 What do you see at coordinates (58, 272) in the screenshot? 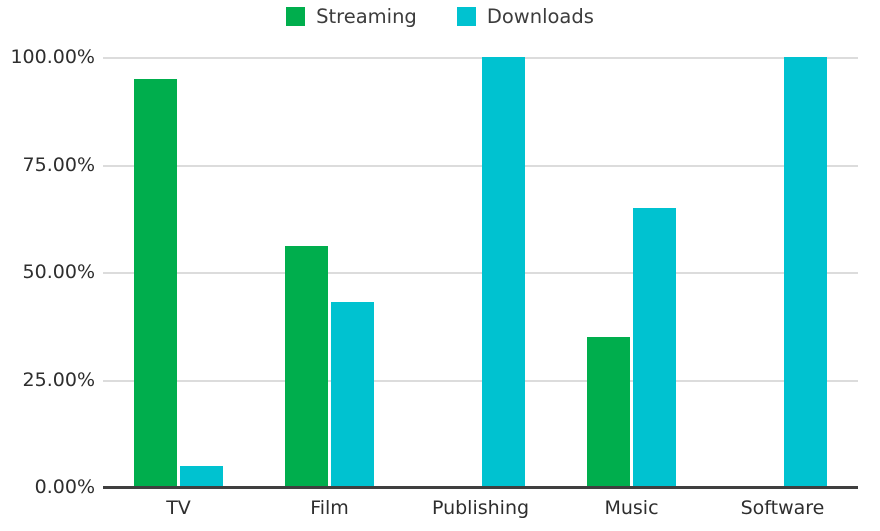
I see `y-axis-tick-label: 50.00%` at bounding box center [58, 272].